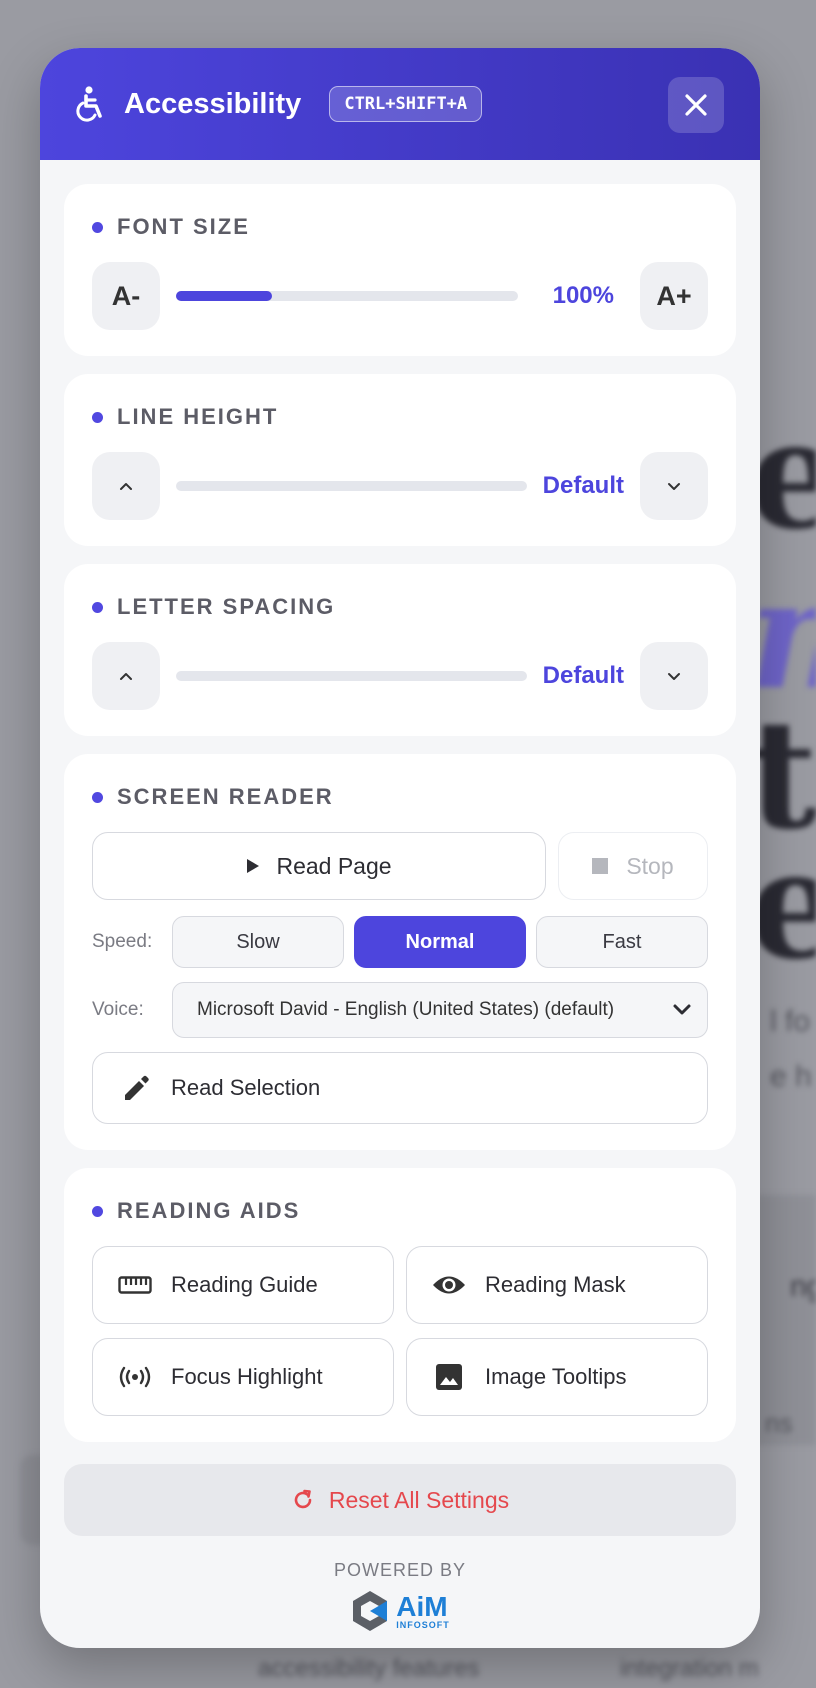  I want to click on font-size-value: 100%, so click(583, 295).